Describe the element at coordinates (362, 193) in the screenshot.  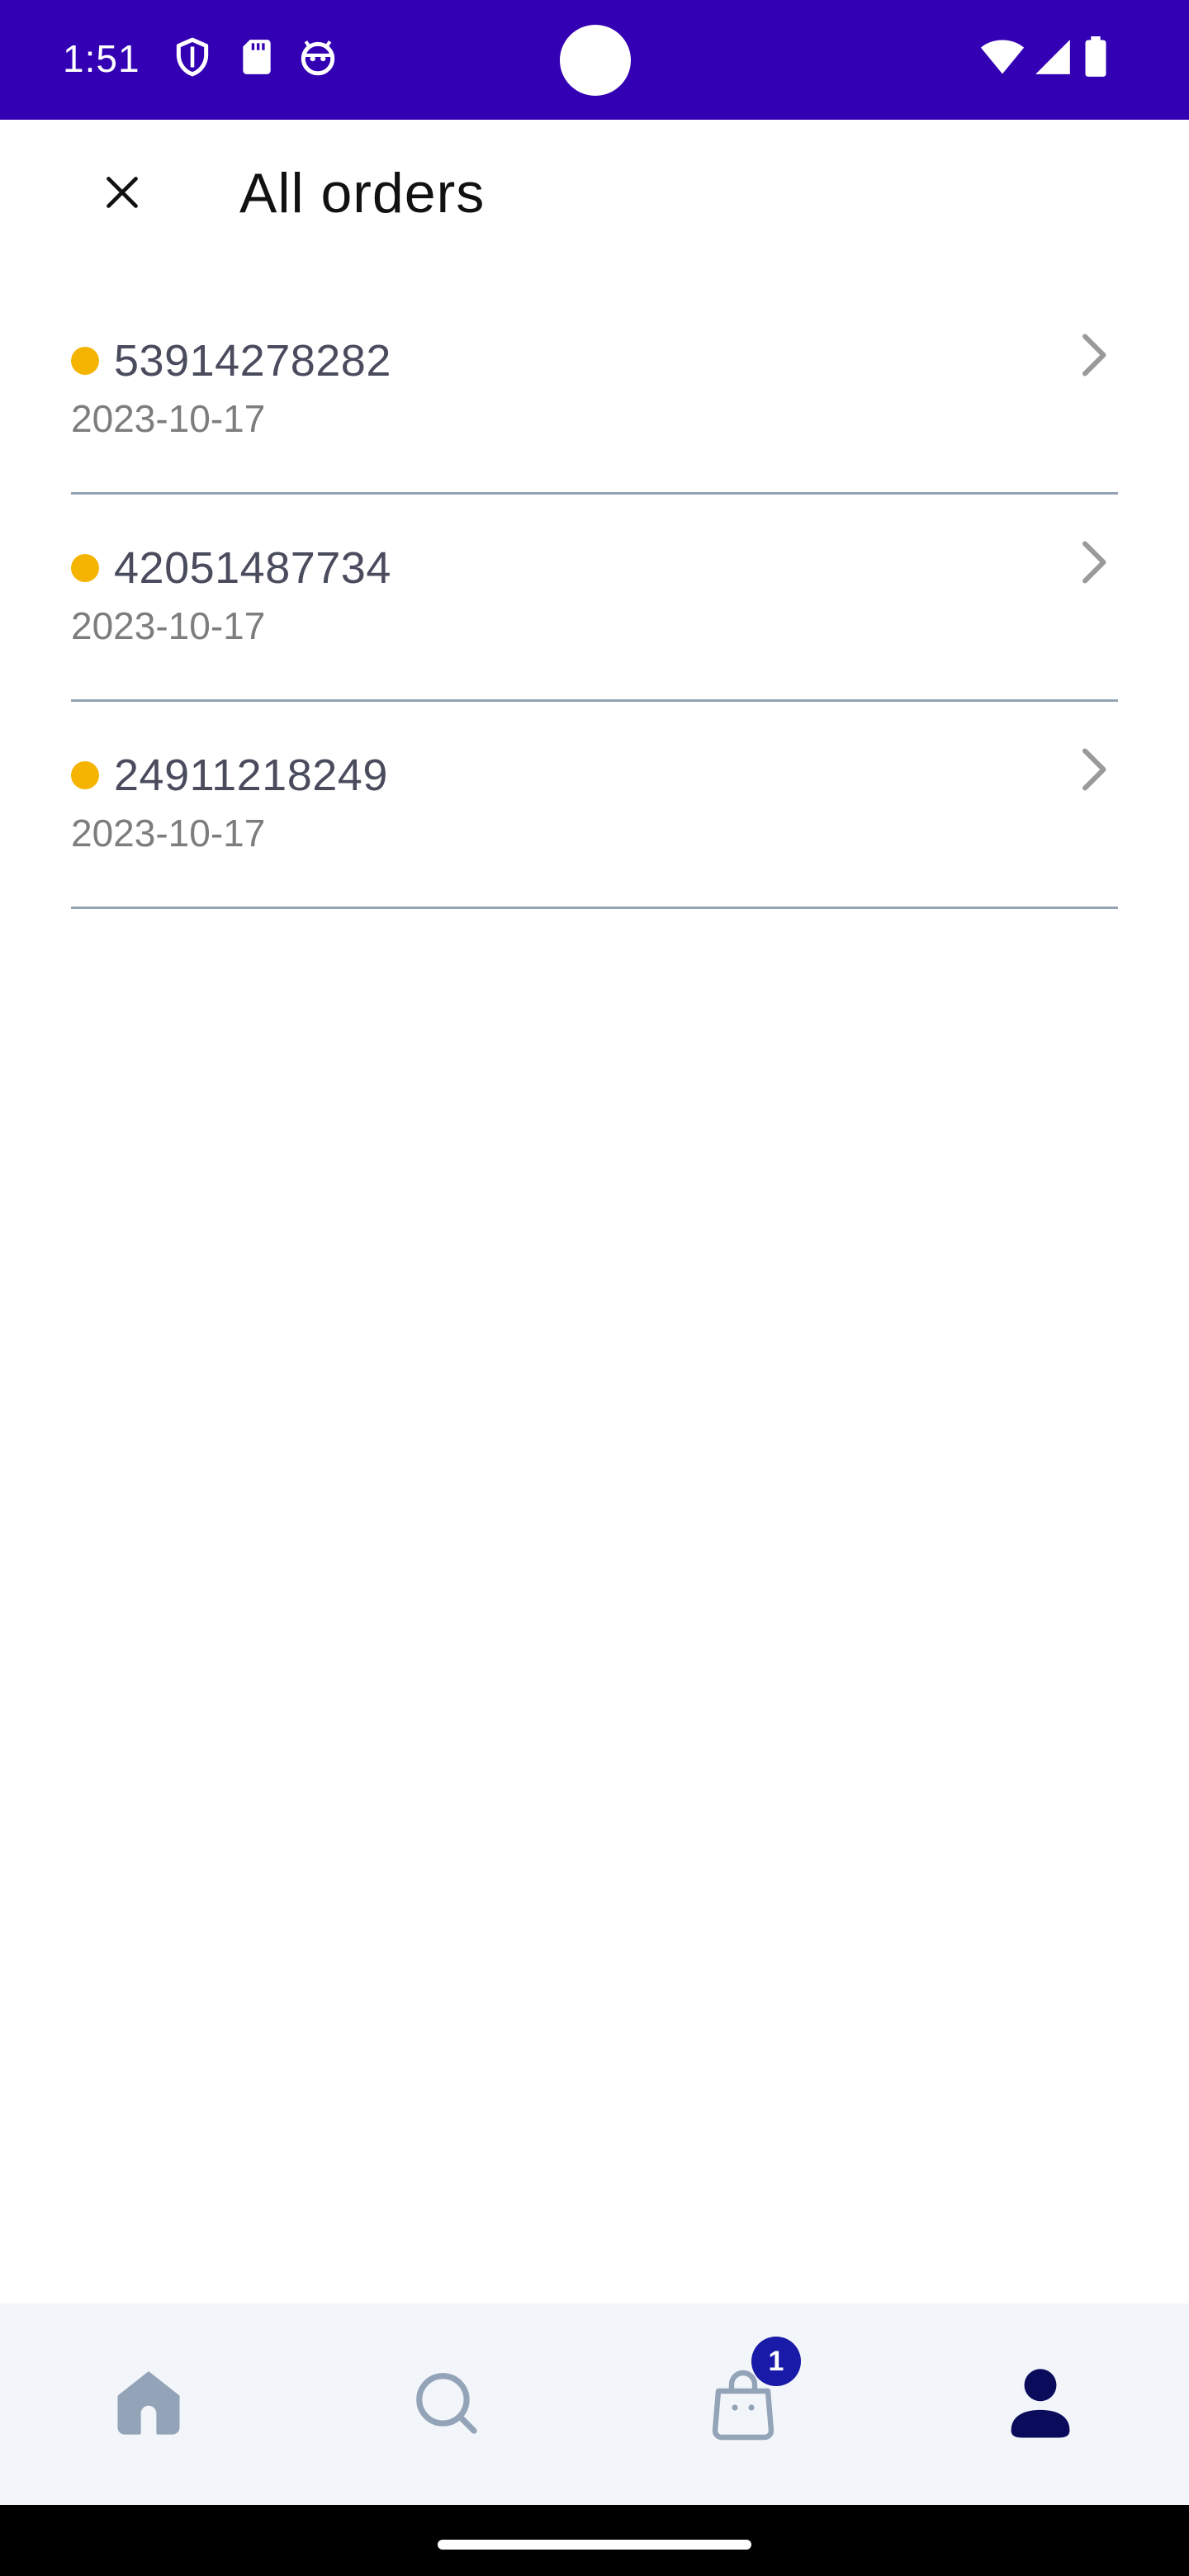
I see `page-title: All orders` at that location.